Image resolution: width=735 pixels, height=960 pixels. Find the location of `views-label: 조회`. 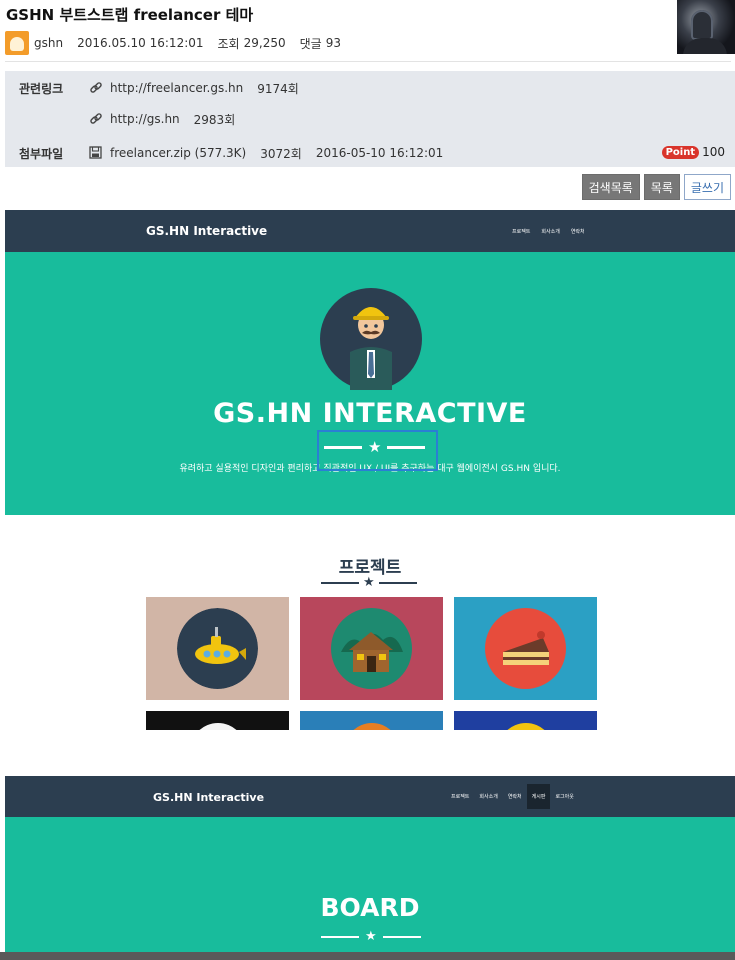

views-label: 조회 is located at coordinates (228, 43).